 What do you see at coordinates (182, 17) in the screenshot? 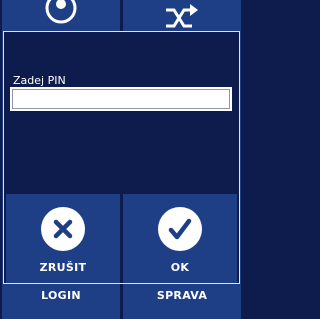
I see `shuffle-icon` at bounding box center [182, 17].